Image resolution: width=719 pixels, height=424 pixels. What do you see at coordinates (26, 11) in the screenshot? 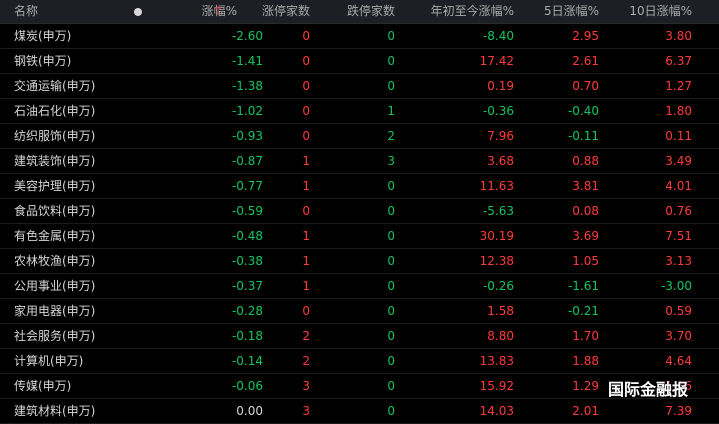
I see `column-header-name: 名称` at bounding box center [26, 11].